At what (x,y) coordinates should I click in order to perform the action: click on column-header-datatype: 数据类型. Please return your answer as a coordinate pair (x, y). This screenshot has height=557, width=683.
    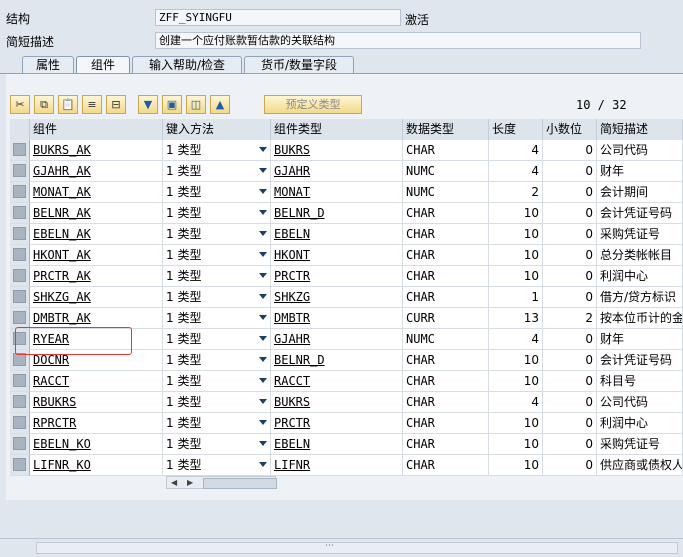
    Looking at the image, I should click on (446, 129).